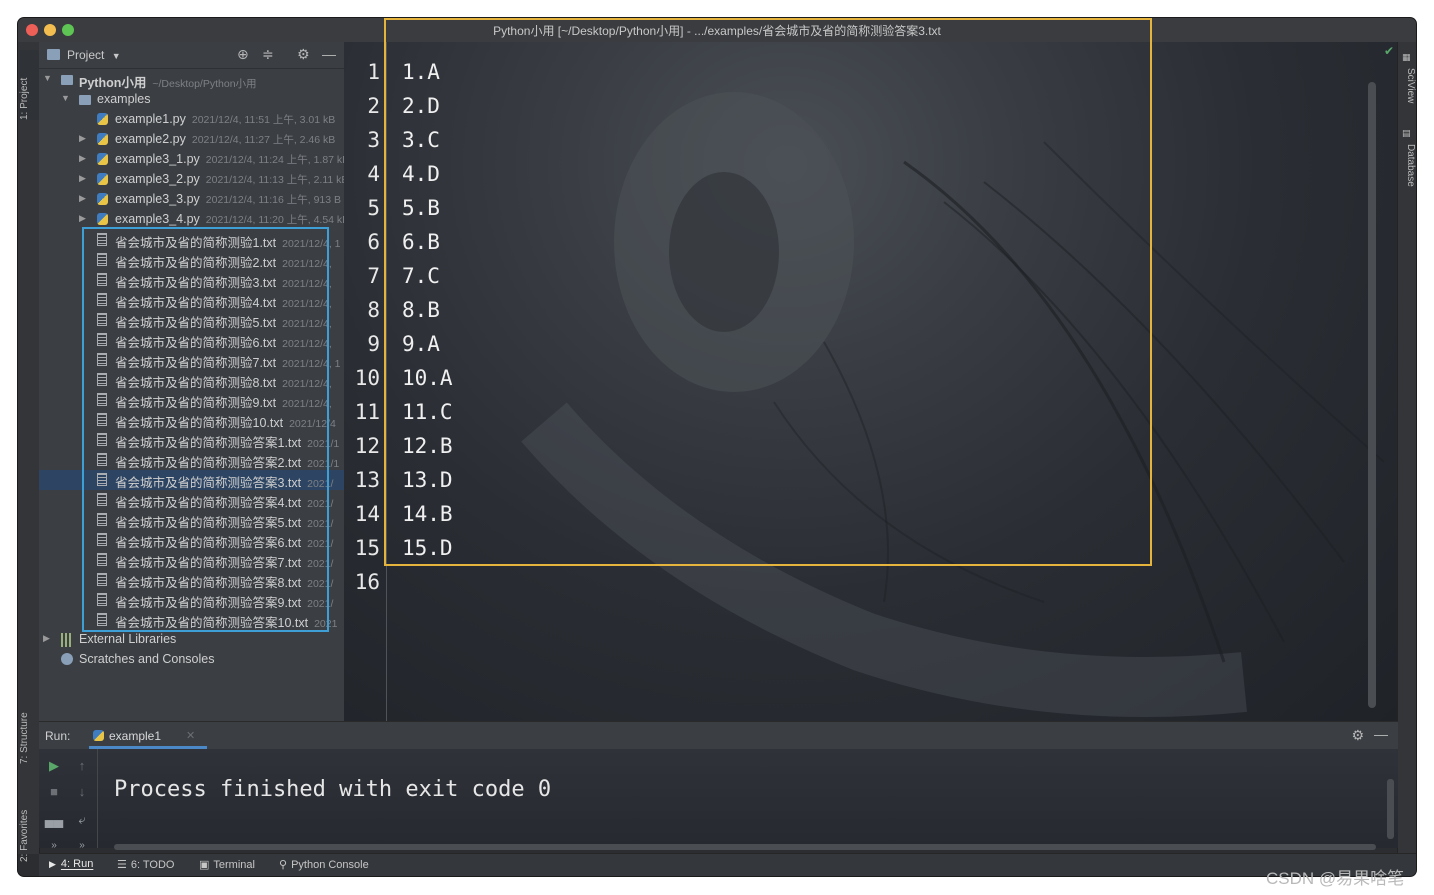 The height and width of the screenshot is (895, 1434). I want to click on code-line: 3.C, so click(421, 140).